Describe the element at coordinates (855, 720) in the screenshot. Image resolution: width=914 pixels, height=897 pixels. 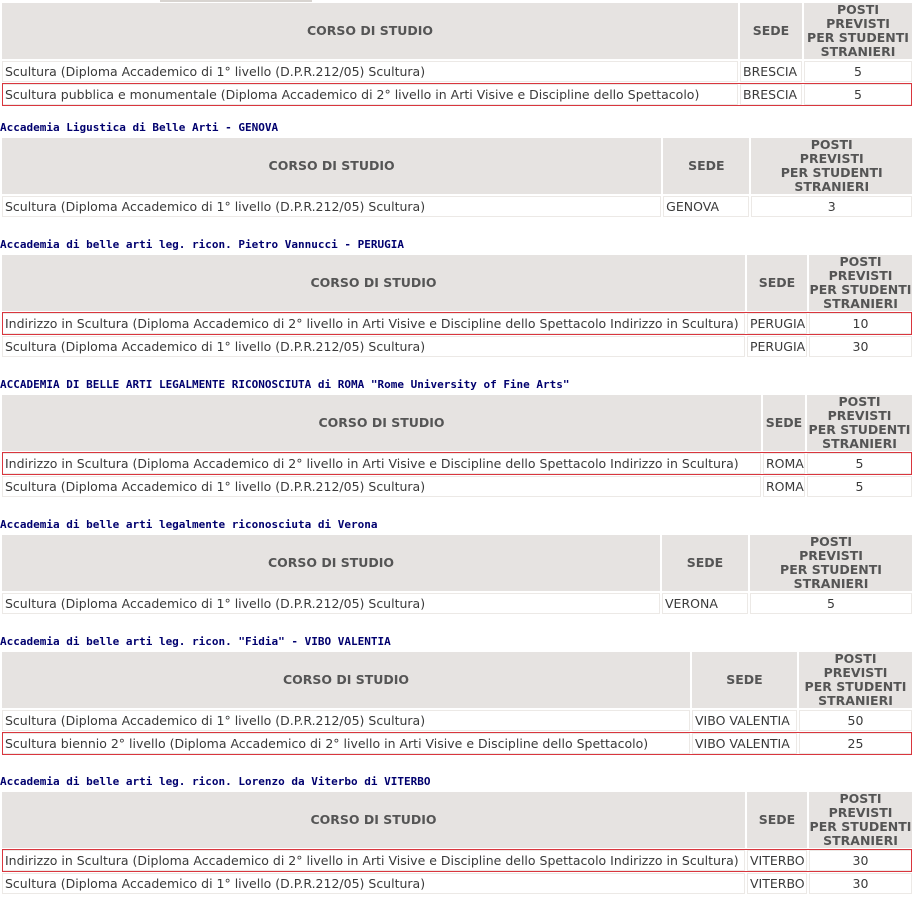
I see `places-cell: 50` at that location.